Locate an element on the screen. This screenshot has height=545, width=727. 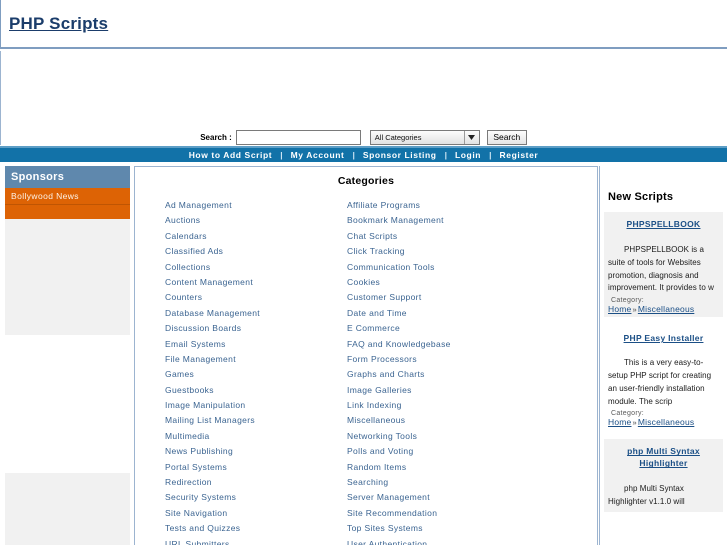
nav-item-how-to-add-script: How to Add Script is located at coordinates (231, 155).